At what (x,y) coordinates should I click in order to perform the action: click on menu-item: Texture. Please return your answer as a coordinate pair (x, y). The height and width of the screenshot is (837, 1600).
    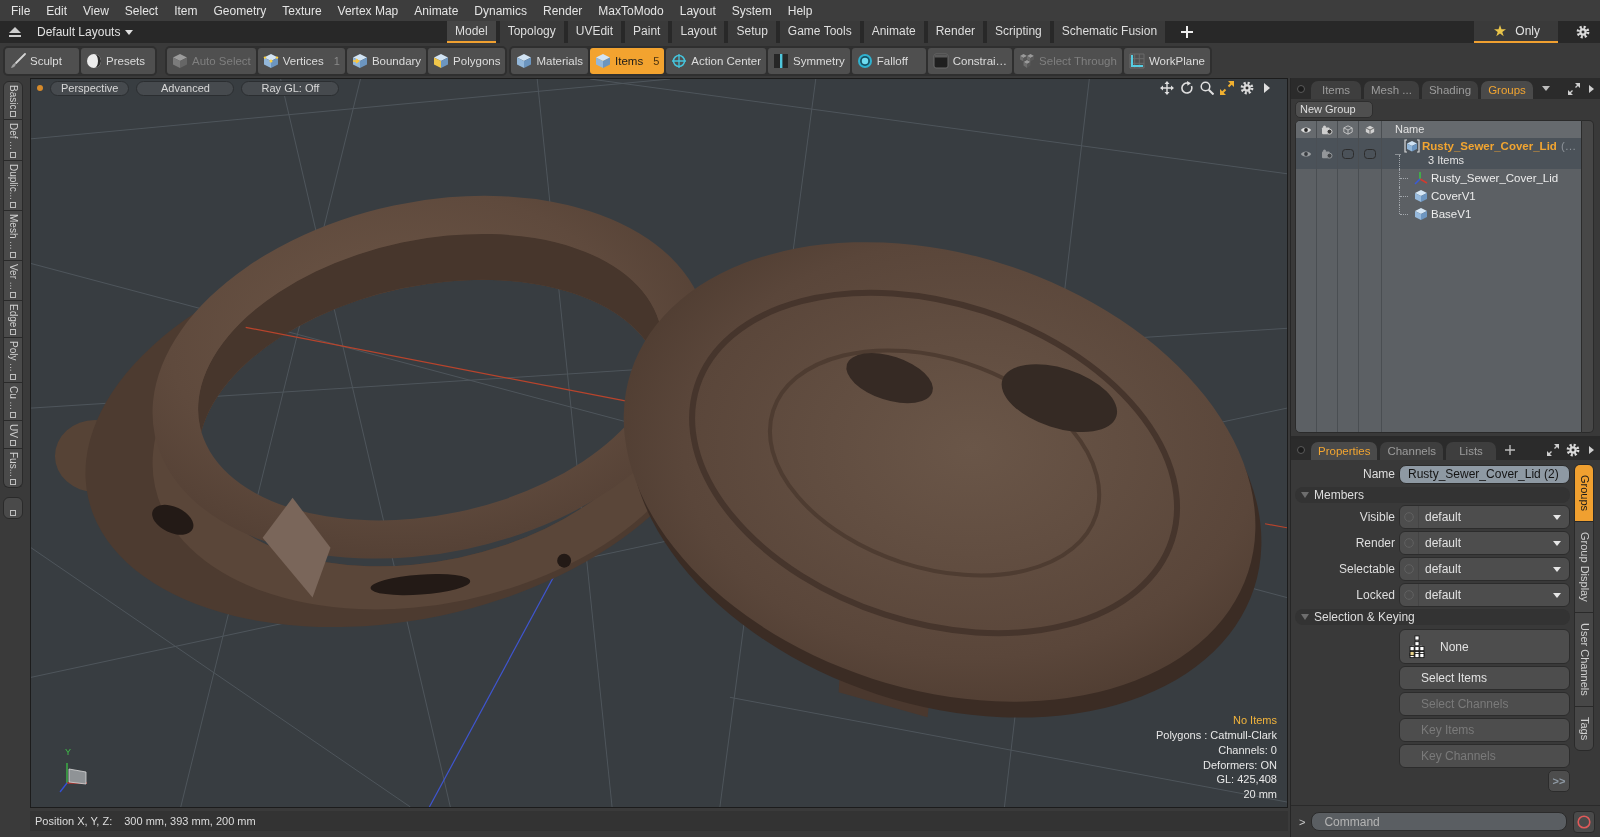
    Looking at the image, I should click on (302, 10).